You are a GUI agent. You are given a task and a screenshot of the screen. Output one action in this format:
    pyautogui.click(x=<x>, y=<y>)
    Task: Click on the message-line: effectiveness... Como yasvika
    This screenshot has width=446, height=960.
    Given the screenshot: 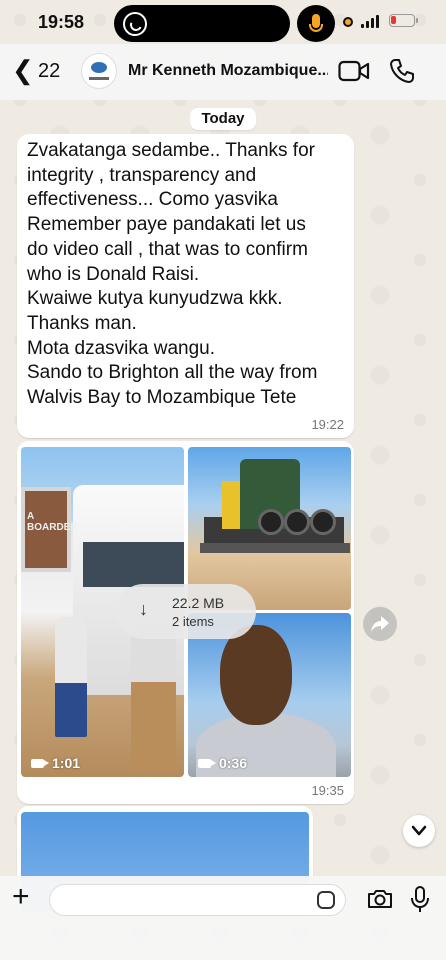 What is the action you would take?
    pyautogui.click(x=152, y=200)
    